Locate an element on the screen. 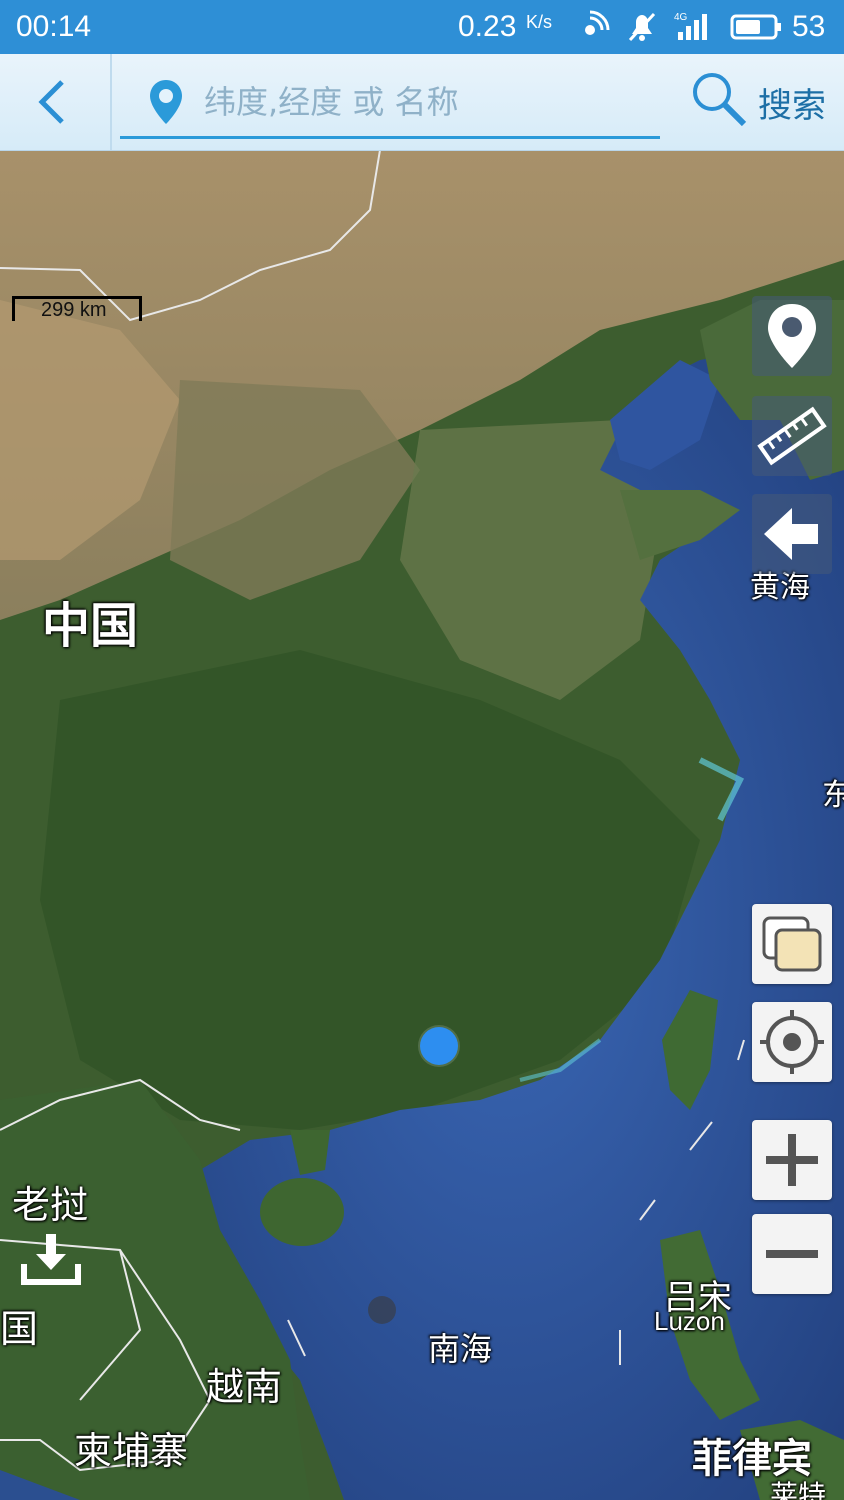  minus-icon is located at coordinates (792, 1254).